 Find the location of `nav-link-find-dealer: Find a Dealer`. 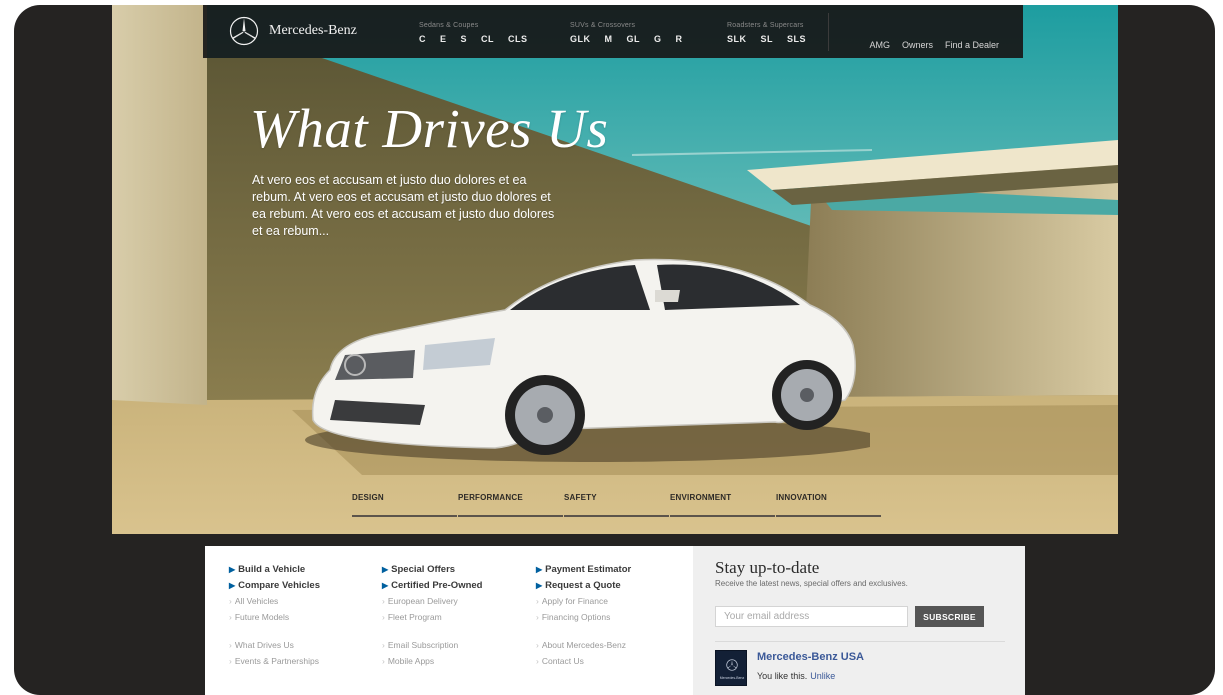

nav-link-find-dealer: Find a Dealer is located at coordinates (972, 45).